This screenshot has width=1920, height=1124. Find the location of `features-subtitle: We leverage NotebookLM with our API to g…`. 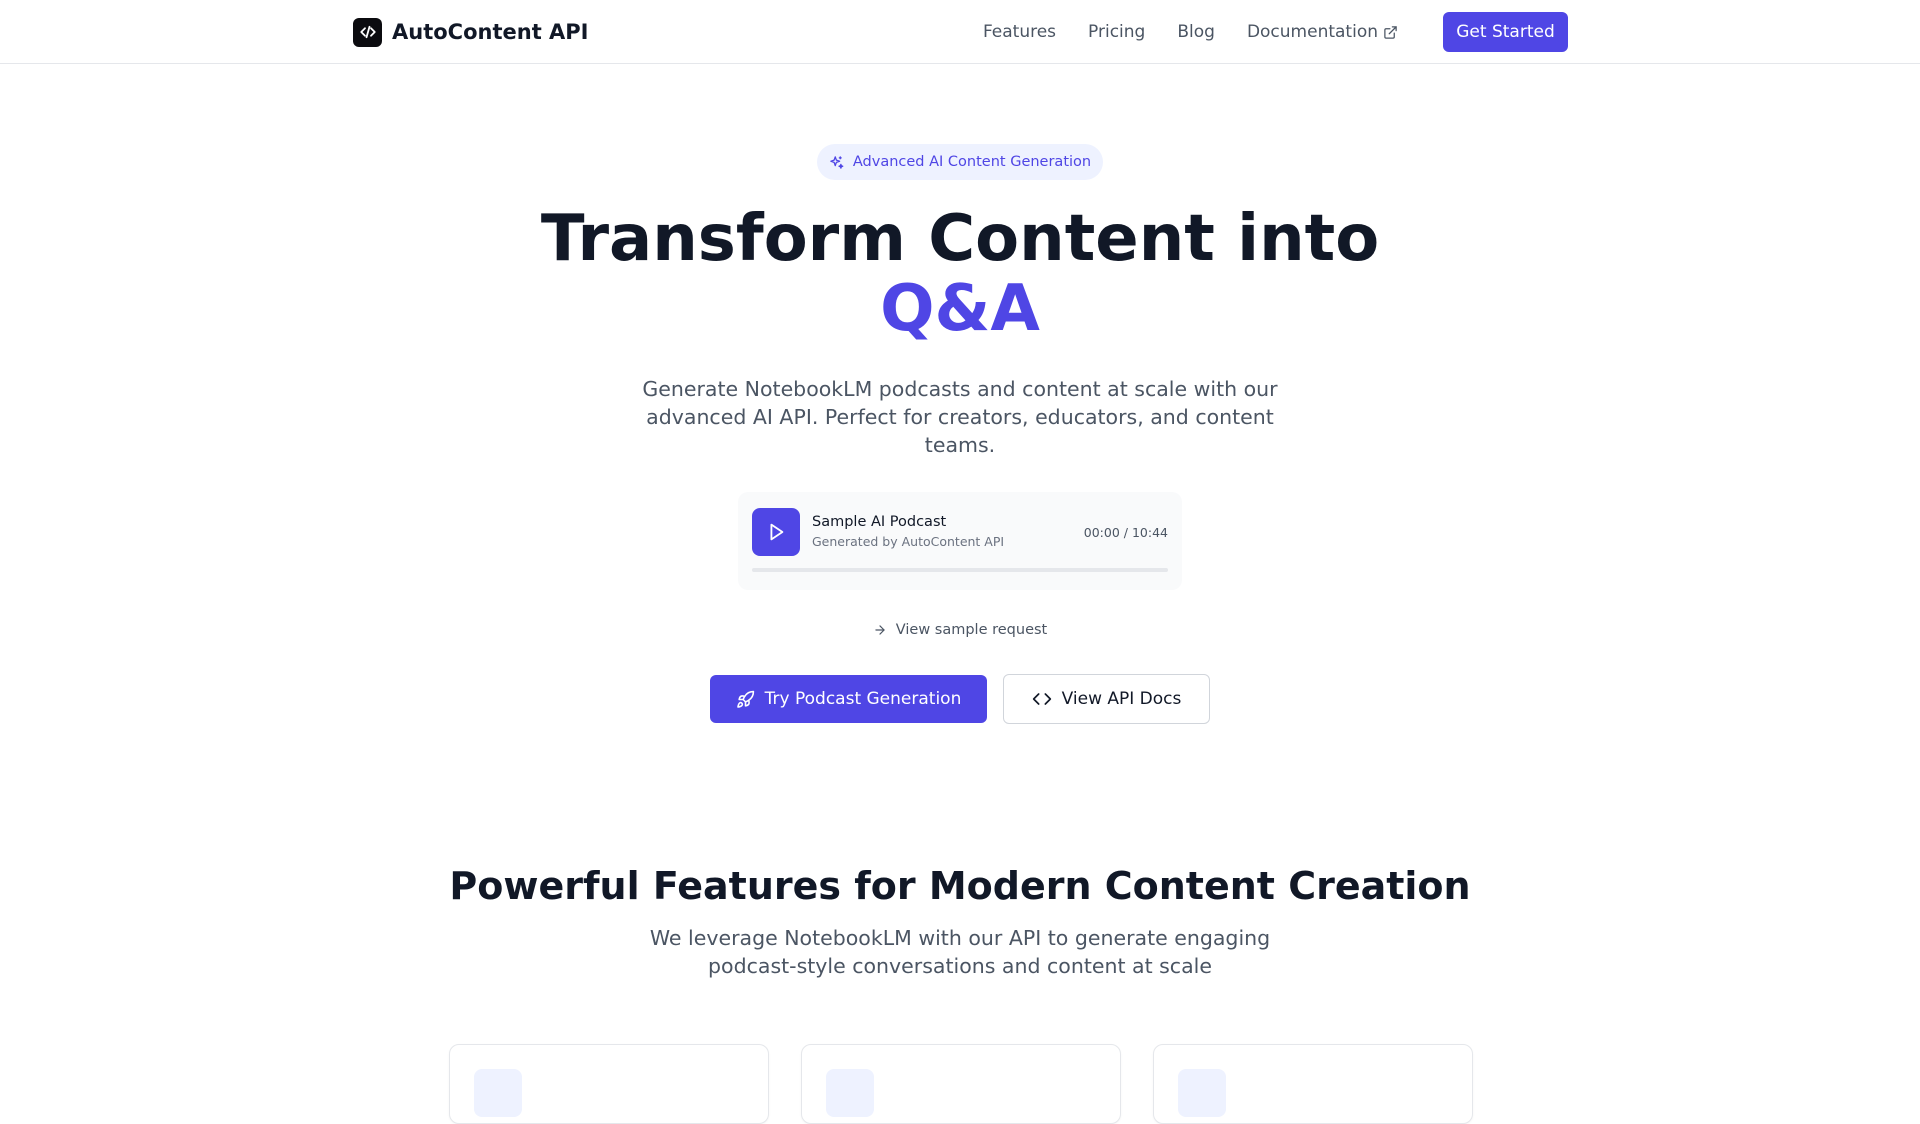

features-subtitle: We leverage NotebookLM with our API to g… is located at coordinates (960, 952).